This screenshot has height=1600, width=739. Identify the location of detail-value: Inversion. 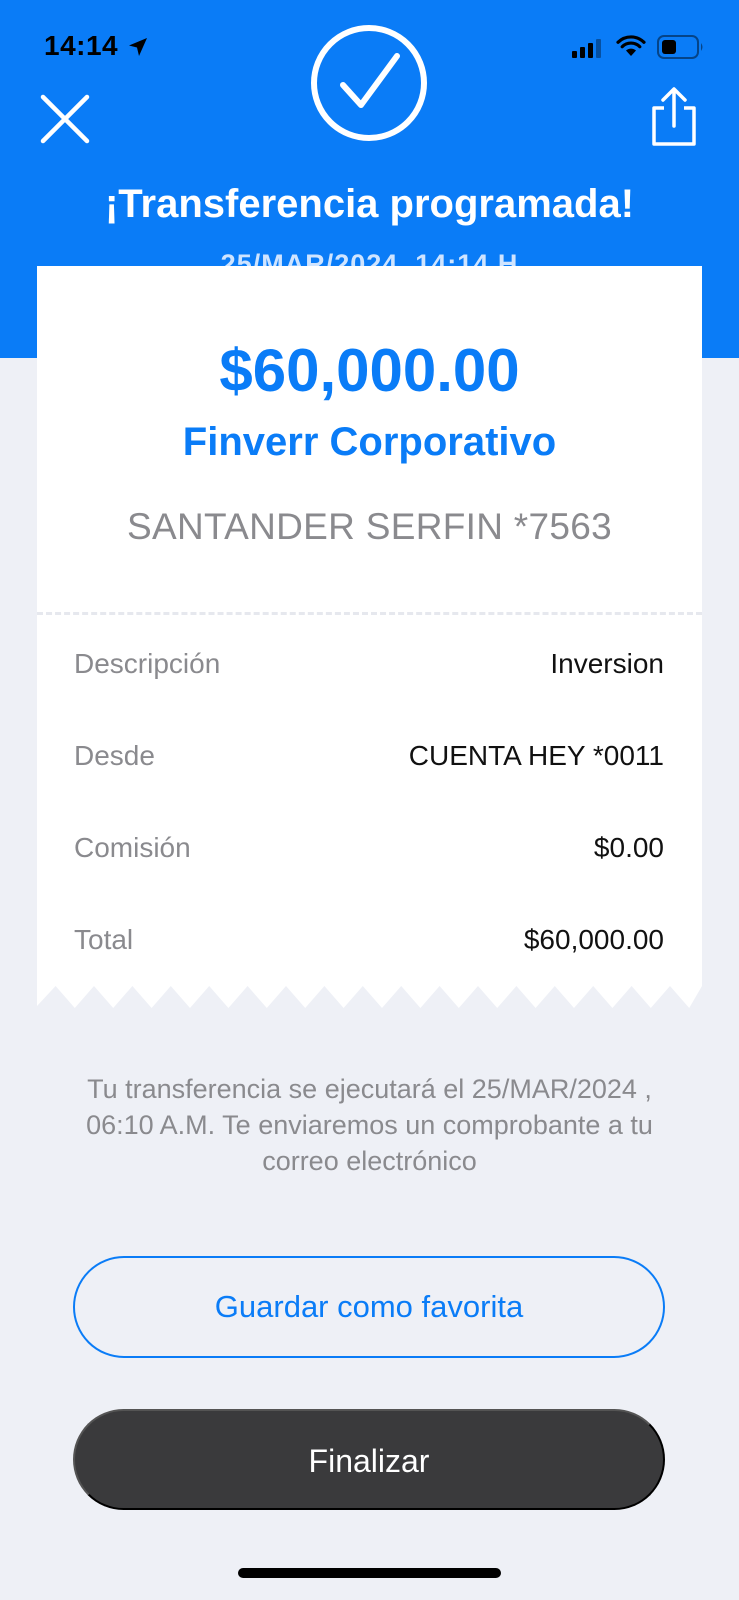
(607, 663).